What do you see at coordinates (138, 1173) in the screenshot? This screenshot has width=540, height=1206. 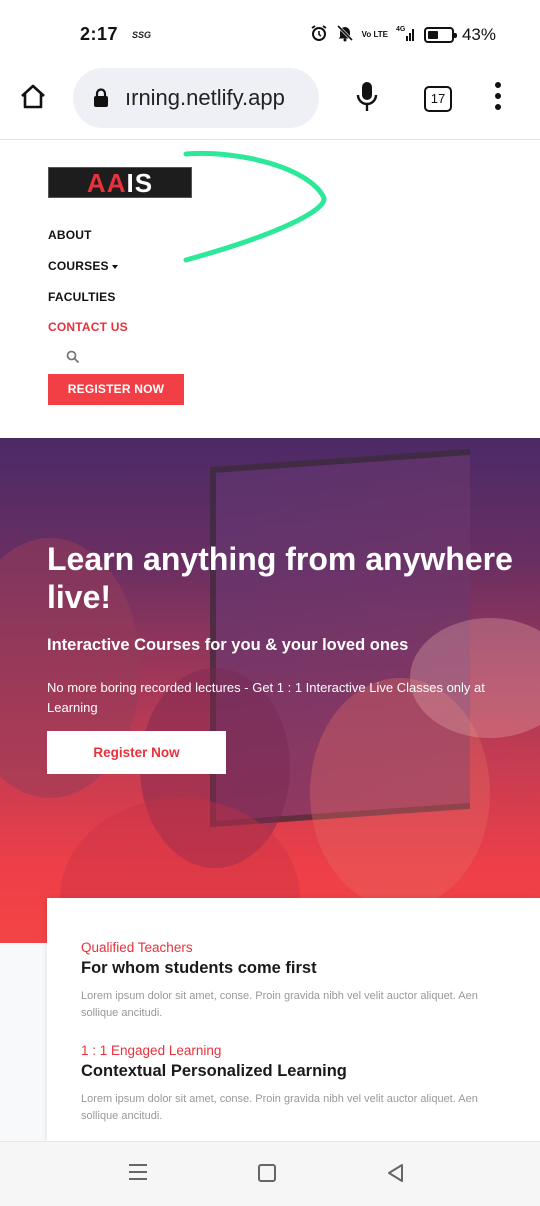 I see `recent-apps-icon` at bounding box center [138, 1173].